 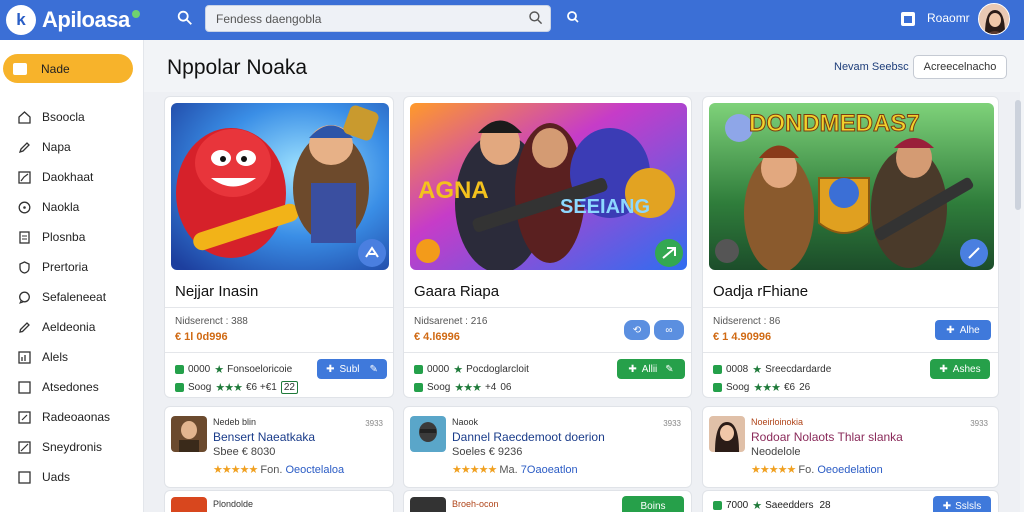 I want to click on rating-text: Fon., so click(x=271, y=470).